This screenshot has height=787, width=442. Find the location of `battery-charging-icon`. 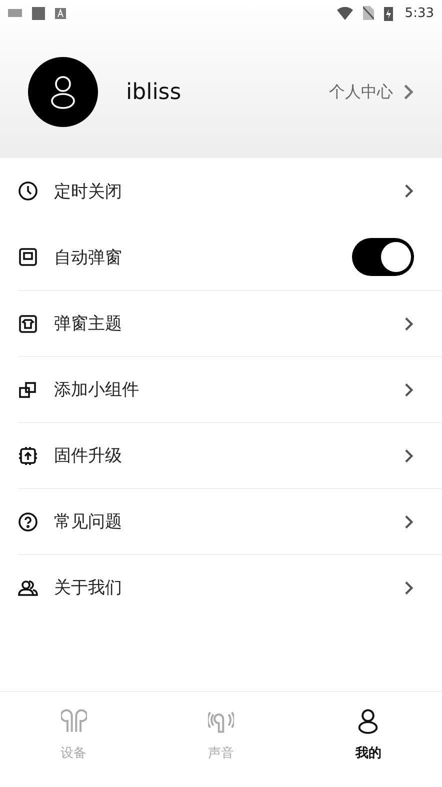

battery-charging-icon is located at coordinates (388, 13).